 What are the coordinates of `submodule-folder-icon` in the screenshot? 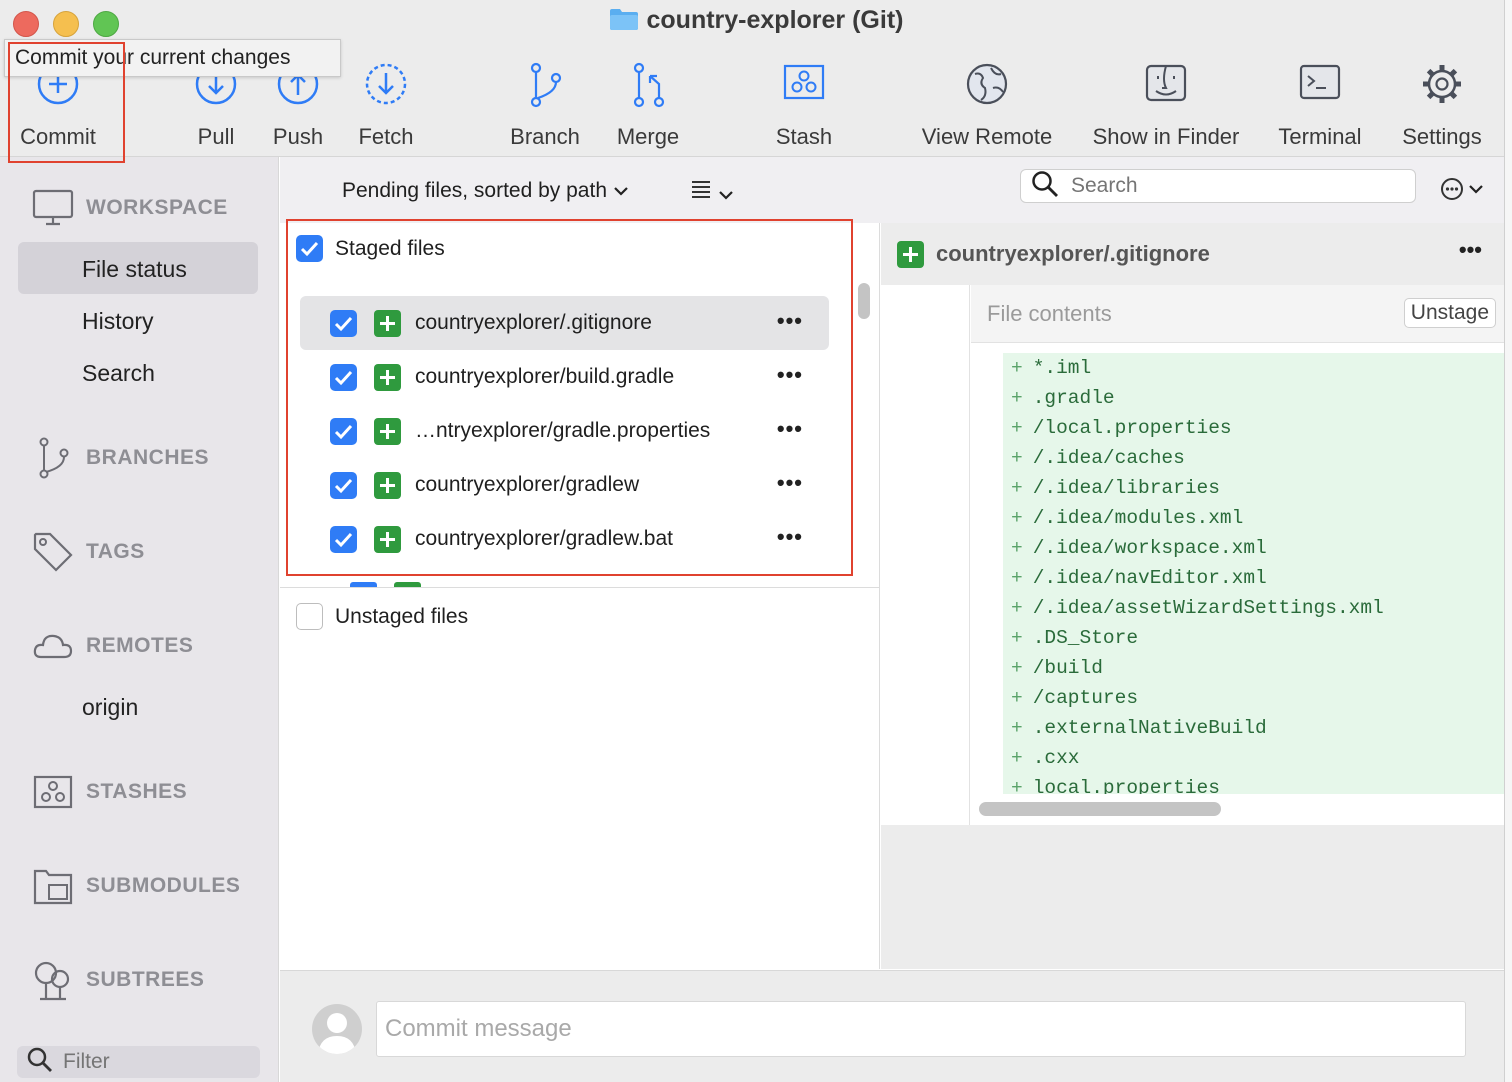 It's located at (53, 886).